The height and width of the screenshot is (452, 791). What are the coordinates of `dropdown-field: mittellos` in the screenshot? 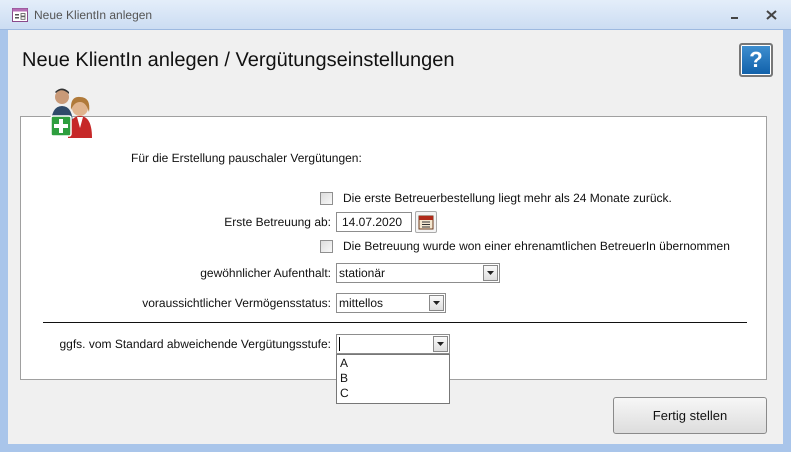 It's located at (391, 303).